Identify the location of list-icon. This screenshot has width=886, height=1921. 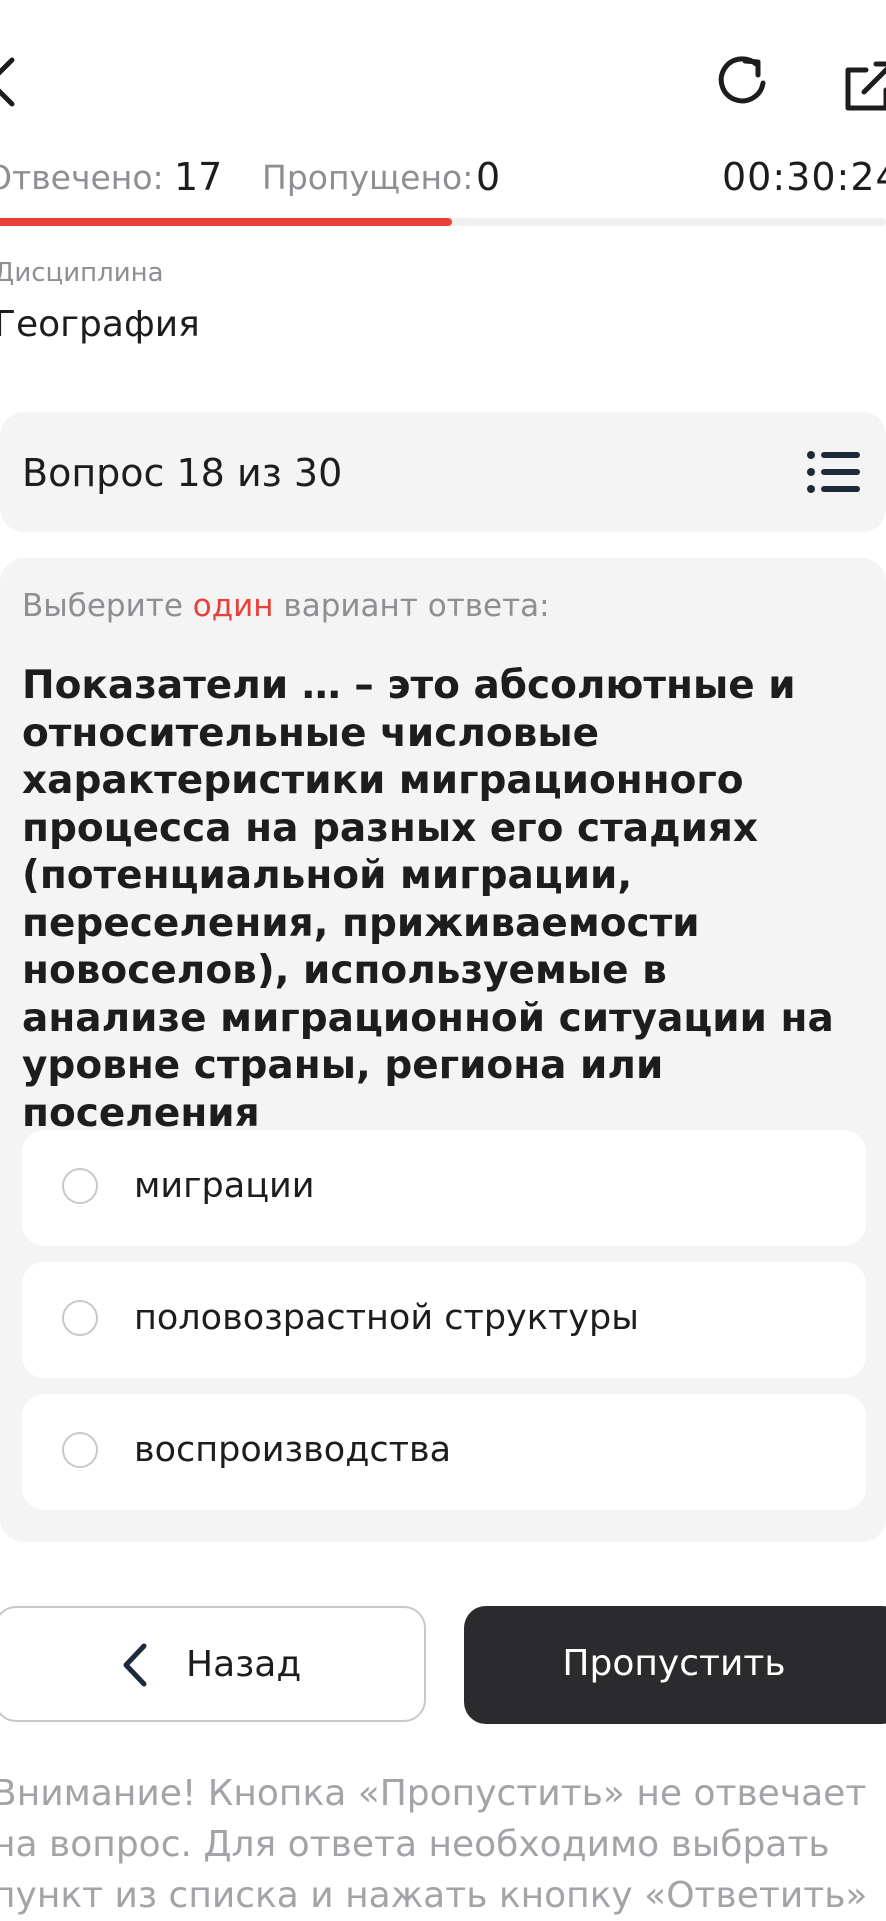
(833, 472).